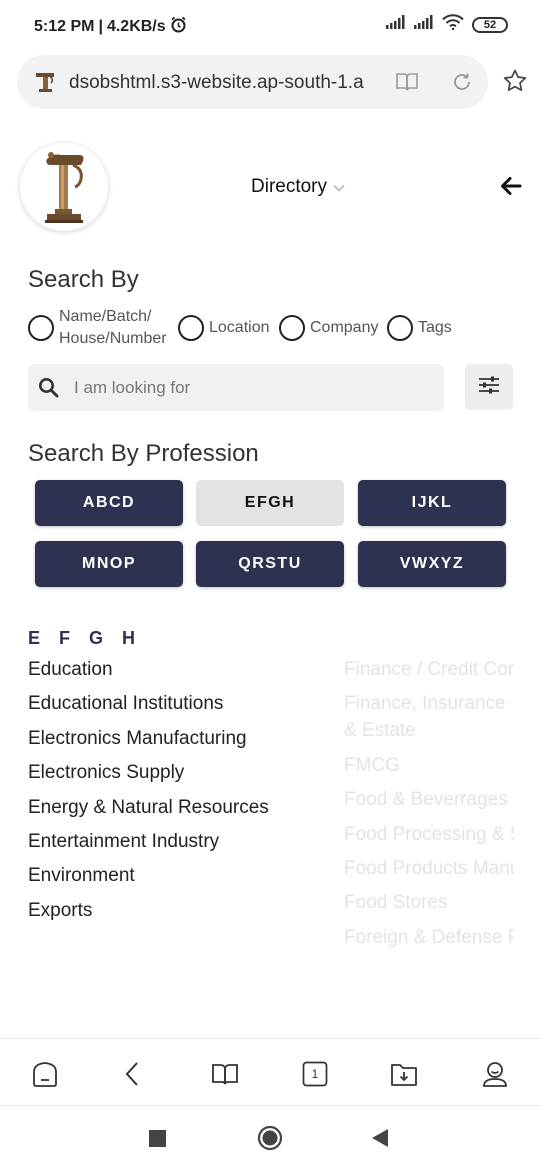 The width and height of the screenshot is (540, 1170). I want to click on tab-count: 1, so click(315, 1074).